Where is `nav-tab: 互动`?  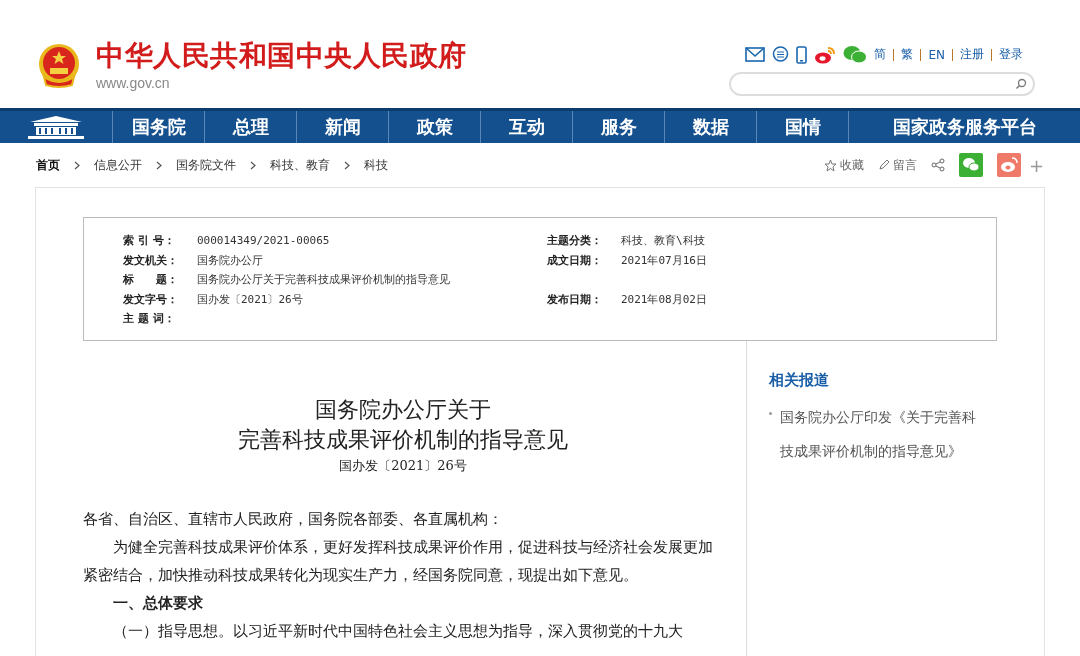
nav-tab: 互动 is located at coordinates (526, 127).